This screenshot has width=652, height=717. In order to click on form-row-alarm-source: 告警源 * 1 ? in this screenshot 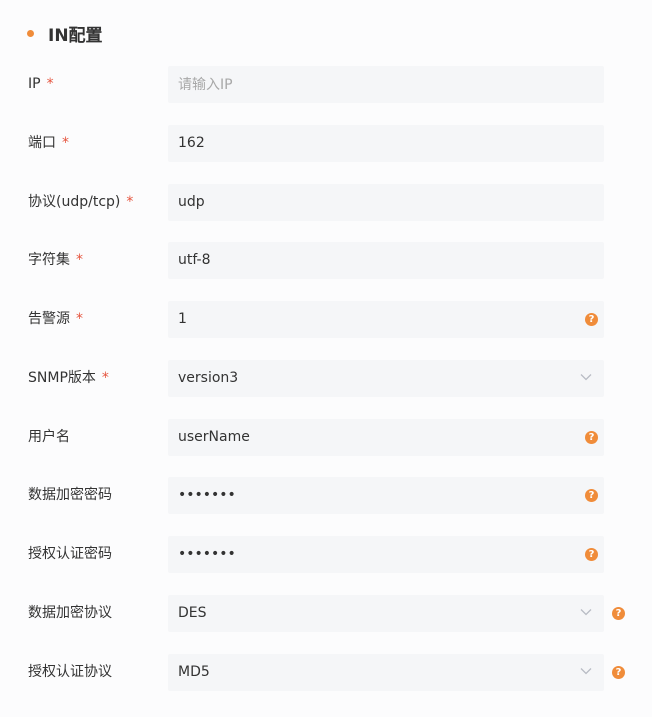, I will do `click(326, 319)`.